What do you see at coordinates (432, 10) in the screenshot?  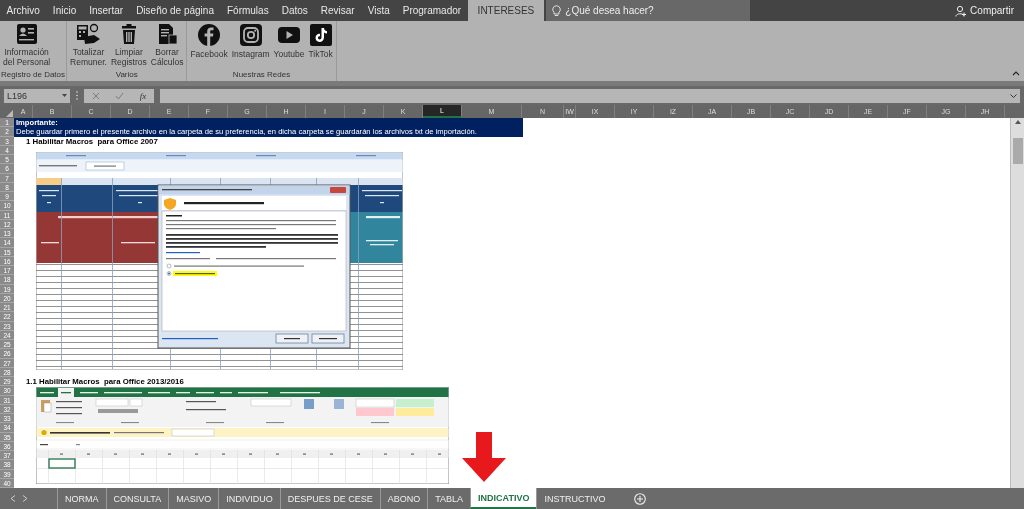 I see `menu-tab: Programador` at bounding box center [432, 10].